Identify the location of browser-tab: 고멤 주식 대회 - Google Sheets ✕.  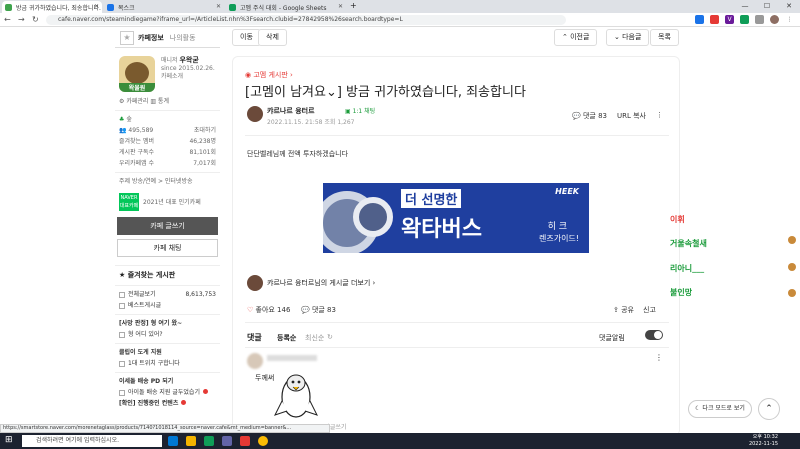
(286, 7).